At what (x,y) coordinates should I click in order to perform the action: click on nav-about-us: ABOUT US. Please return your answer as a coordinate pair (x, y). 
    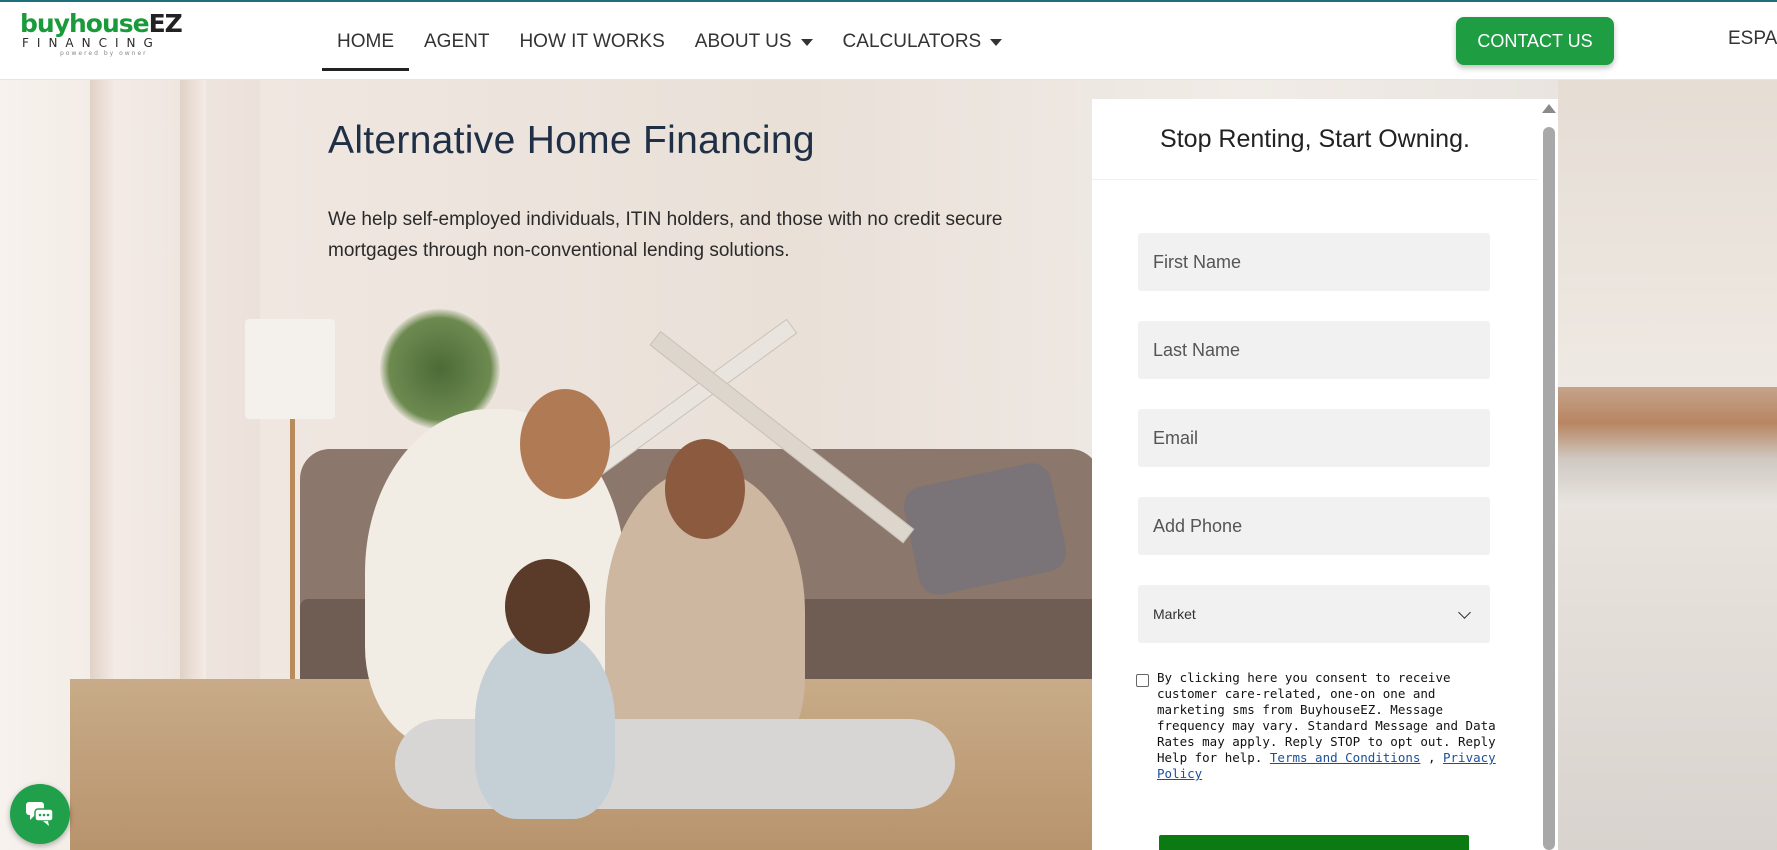
    Looking at the image, I should click on (754, 41).